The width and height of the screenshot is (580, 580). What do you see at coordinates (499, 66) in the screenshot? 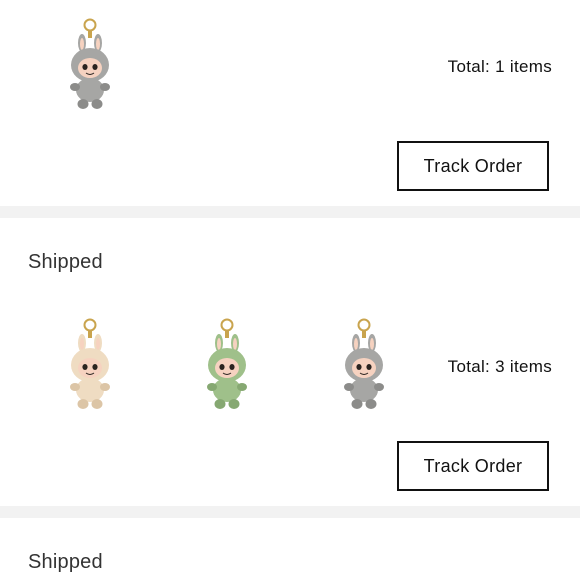
I see `order-total: Total: 1 items` at bounding box center [499, 66].